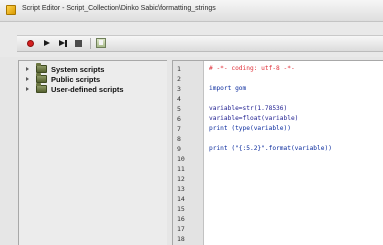 The image size is (383, 245). Describe the element at coordinates (253, 119) in the screenshot. I see `code-line: variable=float(variable)` at that location.